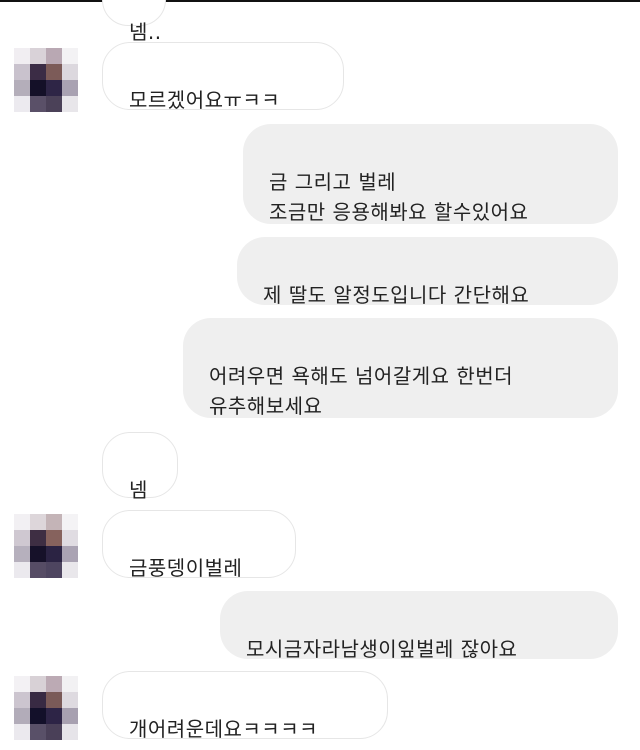 This screenshot has width=640, height=750. I want to click on message-text: 제 딸도 알정도입니다 간단해요, so click(396, 295).